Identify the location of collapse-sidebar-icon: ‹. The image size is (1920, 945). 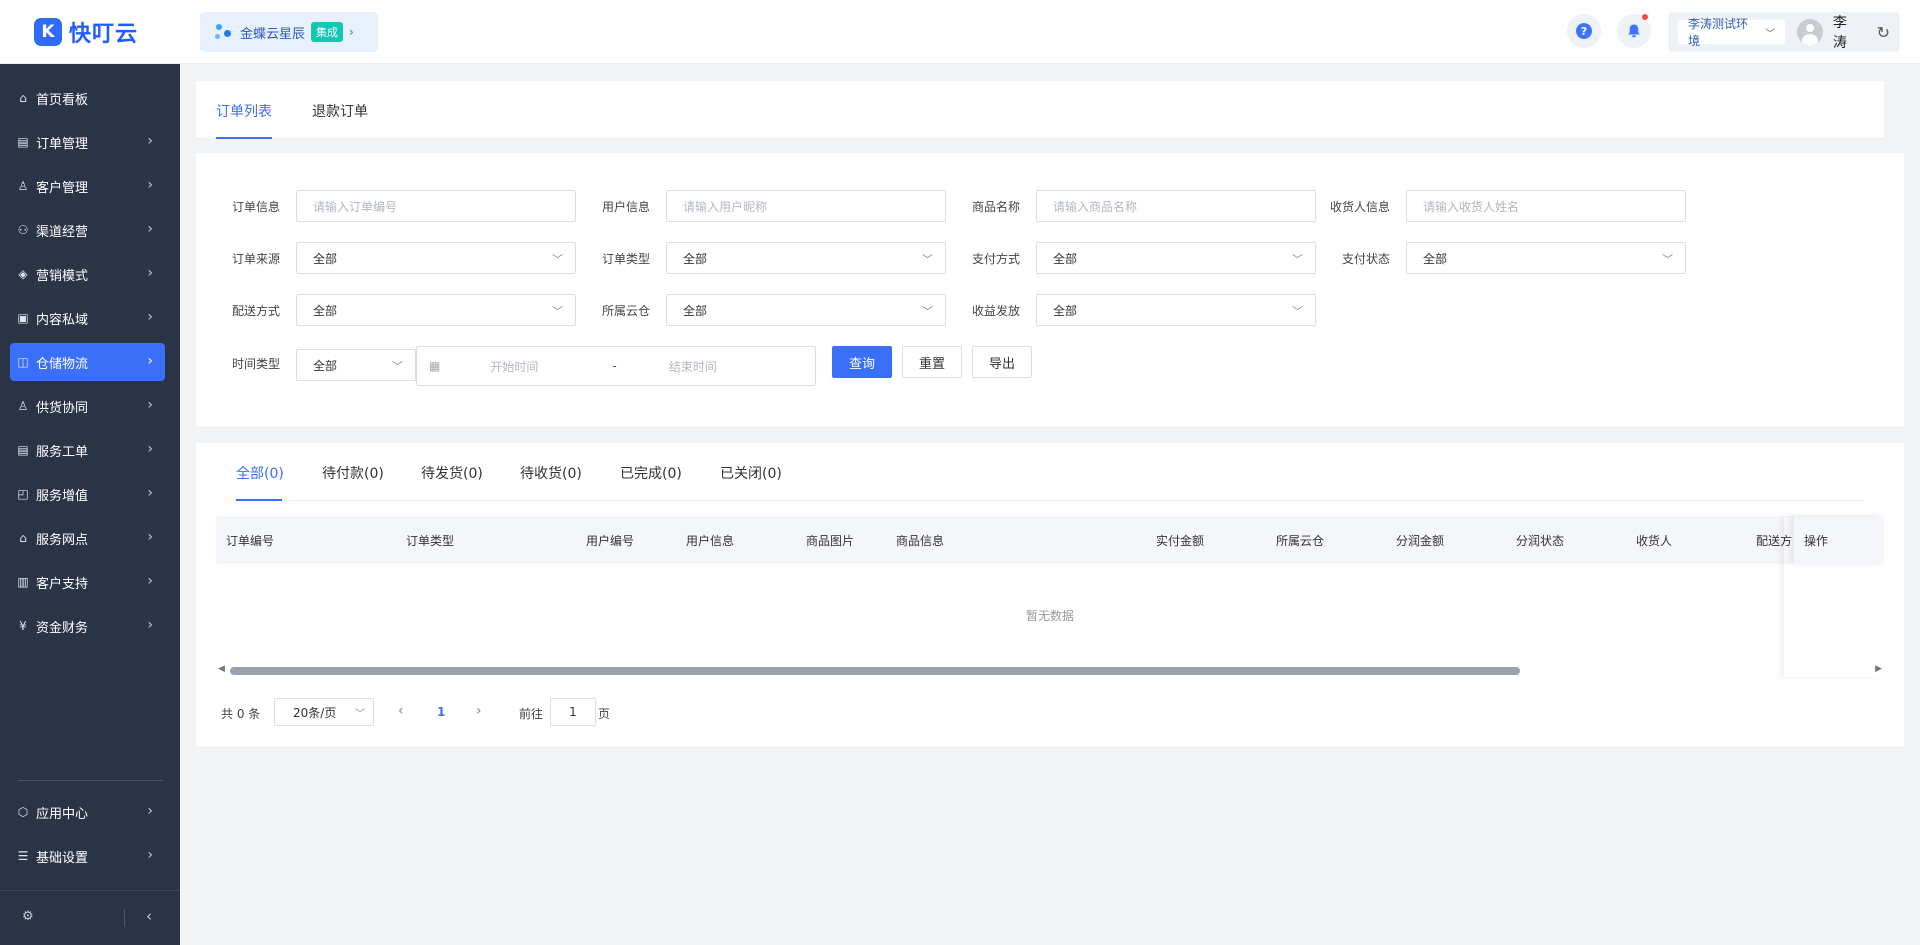
(149, 916).